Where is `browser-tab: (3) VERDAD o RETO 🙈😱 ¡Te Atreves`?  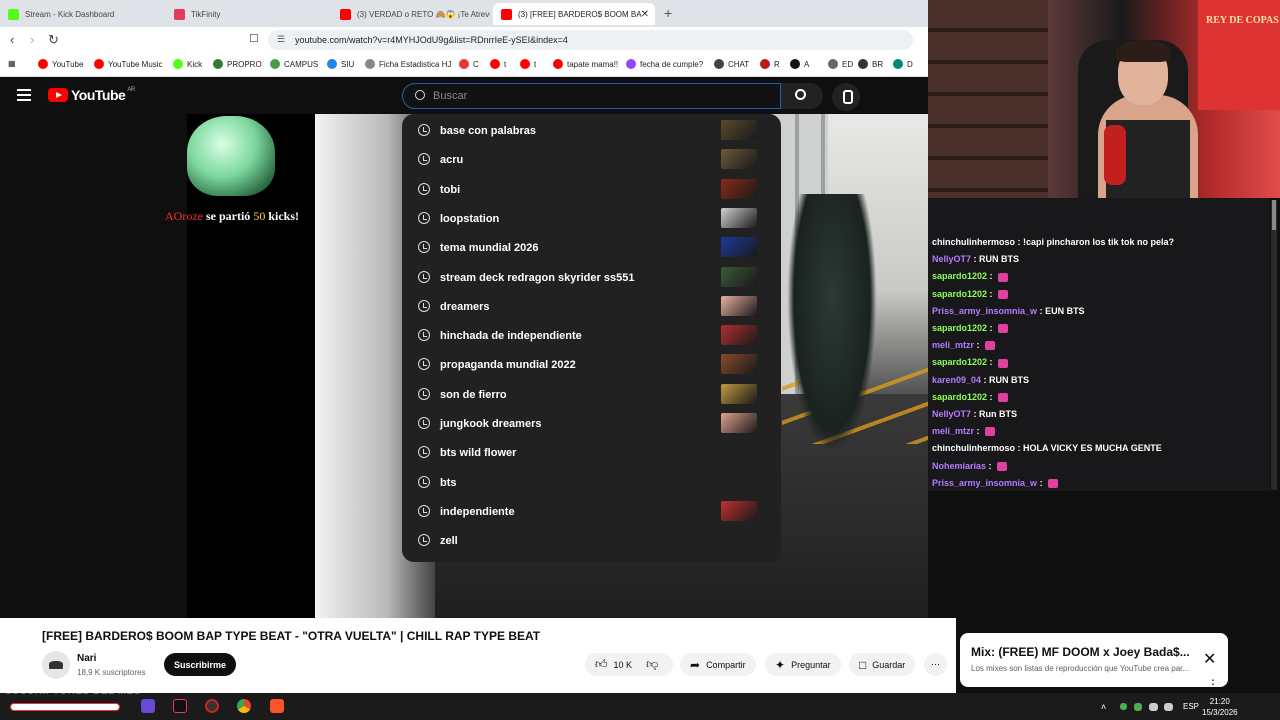
browser-tab: (3) VERDAD o RETO 🙈😱 ¡Te Atreves is located at coordinates (411, 14).